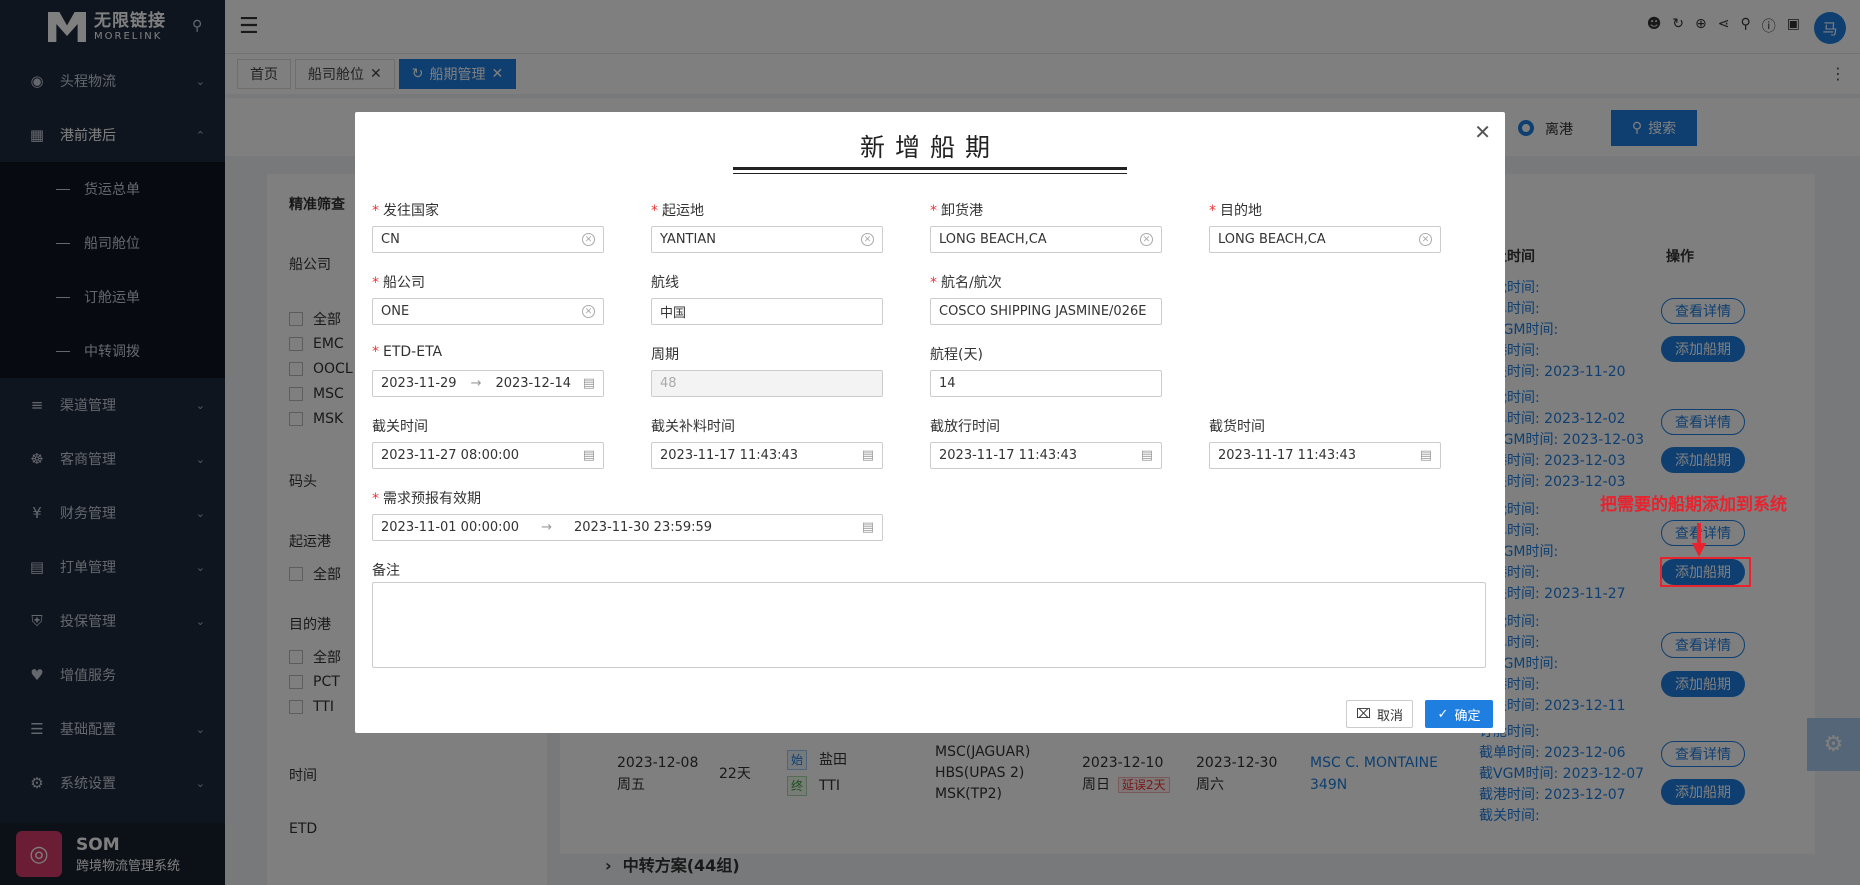 This screenshot has width=1860, height=885. I want to click on cutoff-supp-label: 截关补料时间, so click(693, 427).